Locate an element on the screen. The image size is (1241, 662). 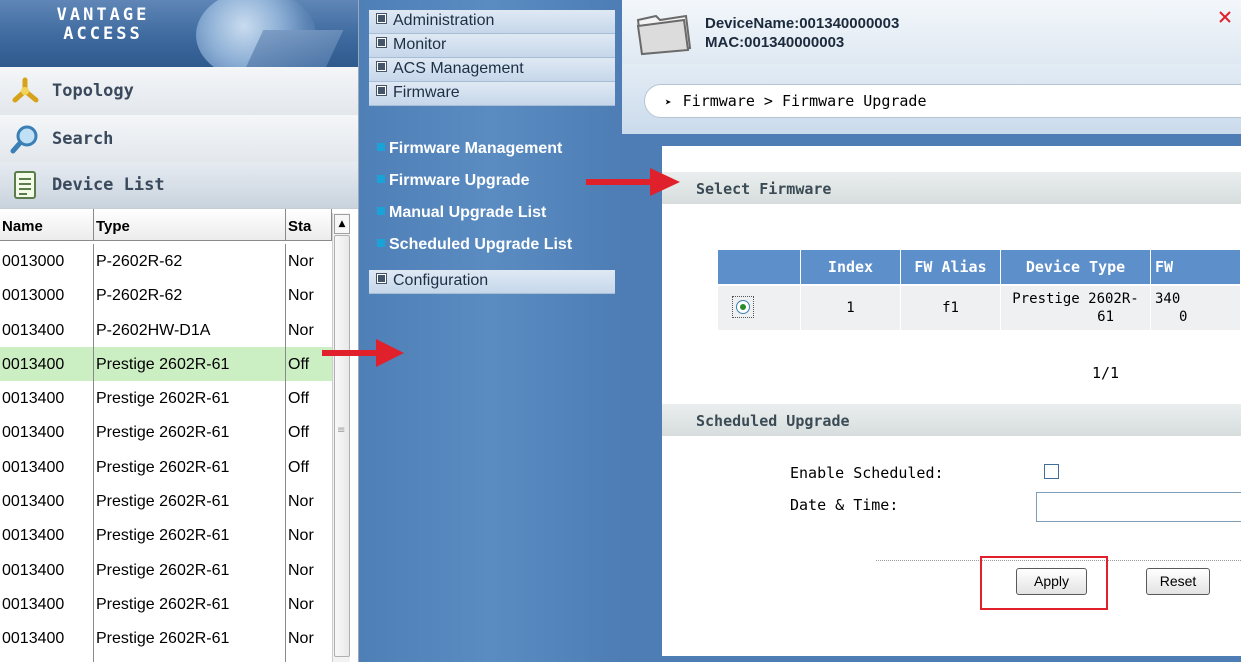
nav-topology: Topology is located at coordinates (179, 91).